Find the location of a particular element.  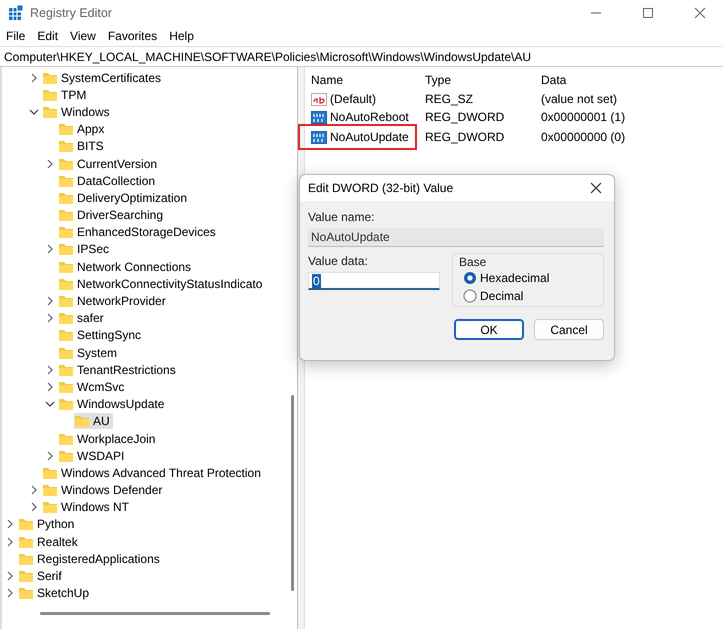

tree-item: Appx is located at coordinates (83, 129).